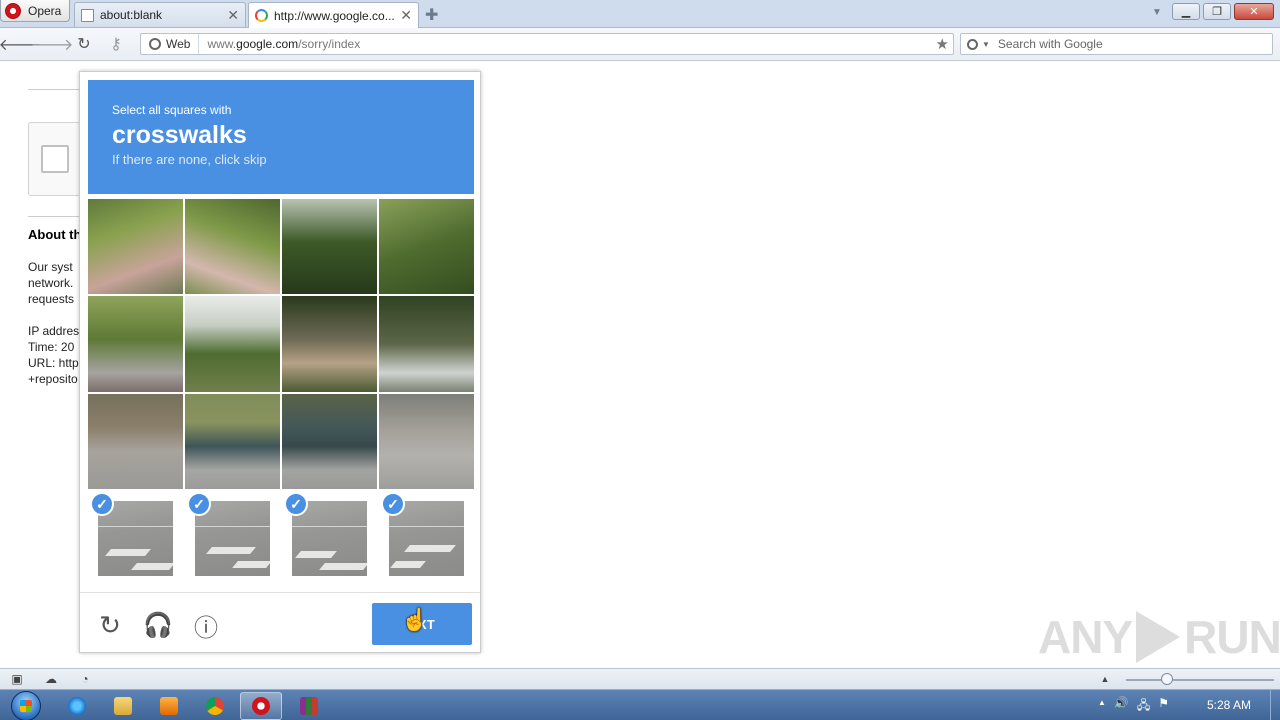  I want to click on tab-google: http://www.google.co... ✕, so click(333, 15).